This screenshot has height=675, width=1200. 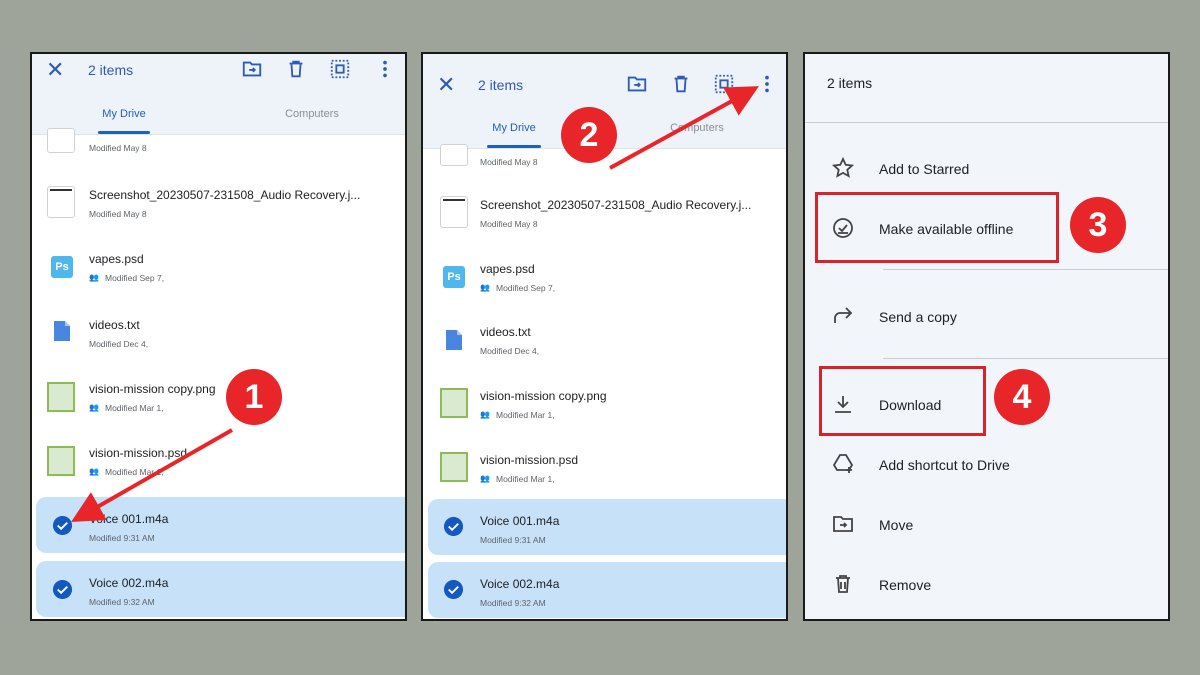 I want to click on menu-item-label: Move, so click(x=896, y=525).